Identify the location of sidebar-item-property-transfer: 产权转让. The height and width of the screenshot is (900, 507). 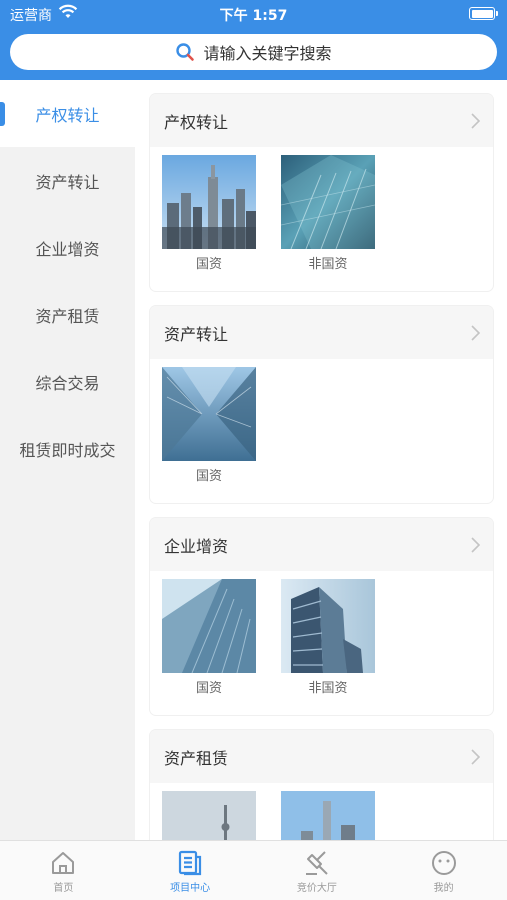
(67, 113).